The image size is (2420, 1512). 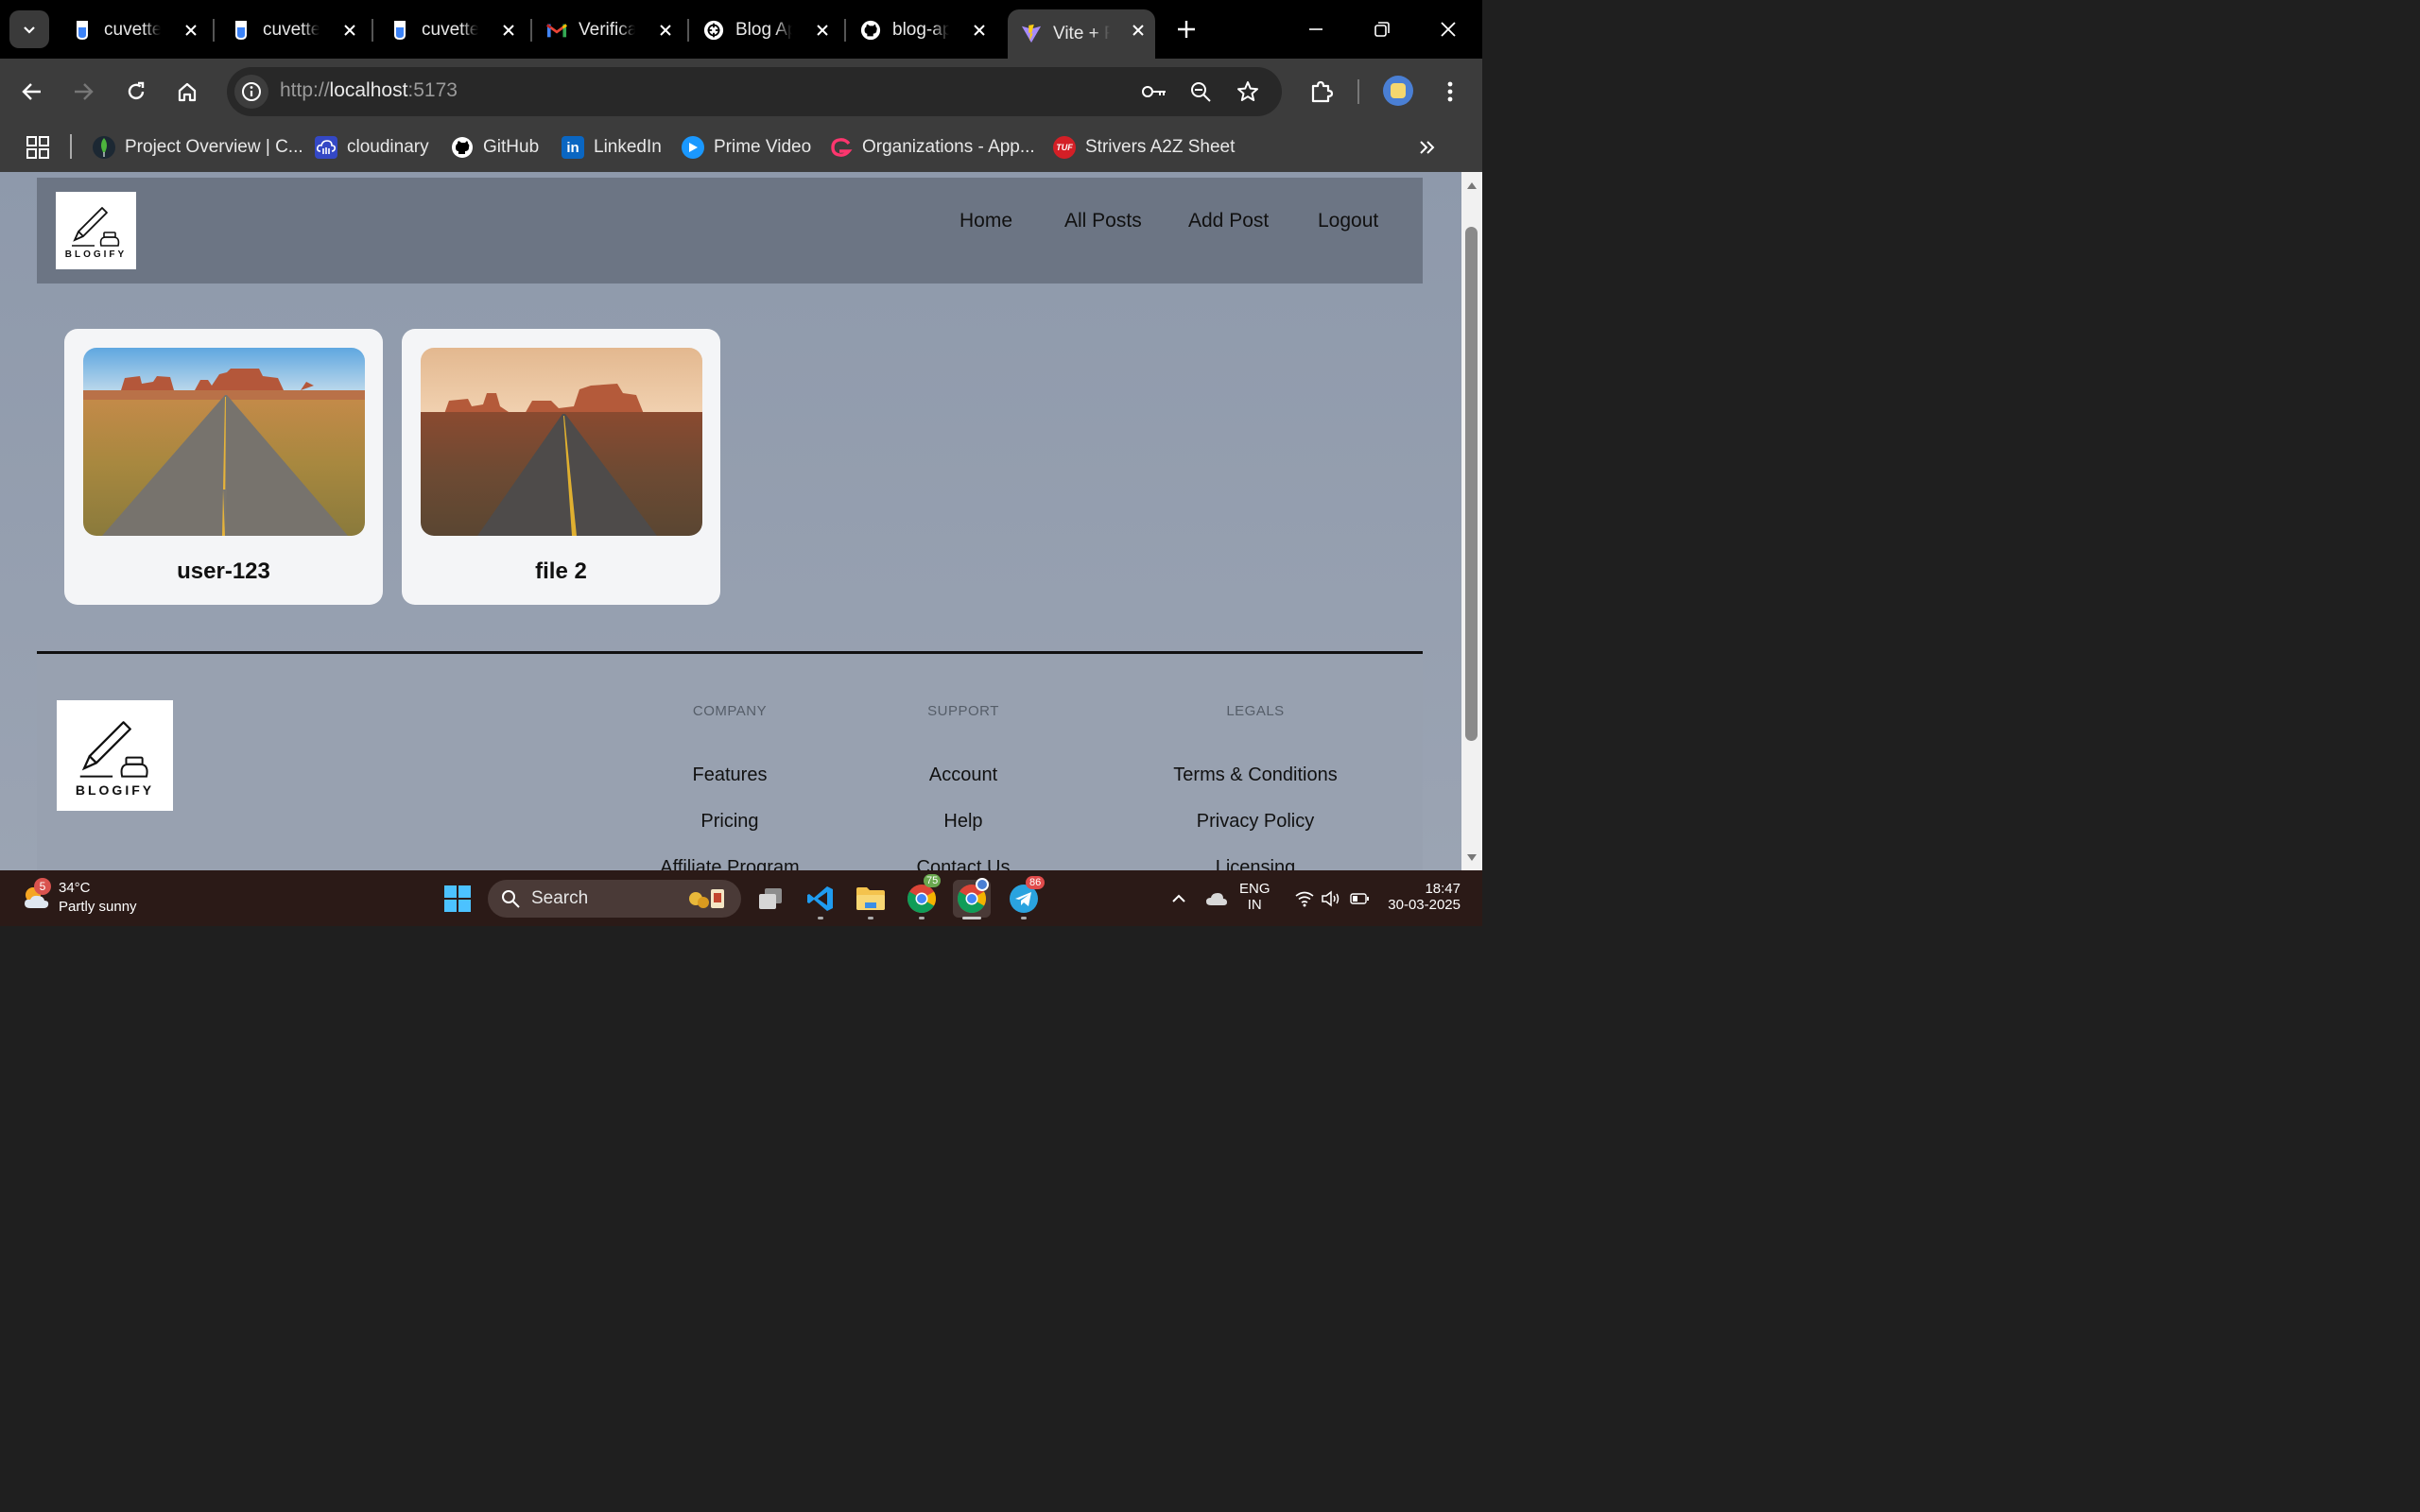 I want to click on bookmark-item: Prime Video, so click(x=746, y=147).